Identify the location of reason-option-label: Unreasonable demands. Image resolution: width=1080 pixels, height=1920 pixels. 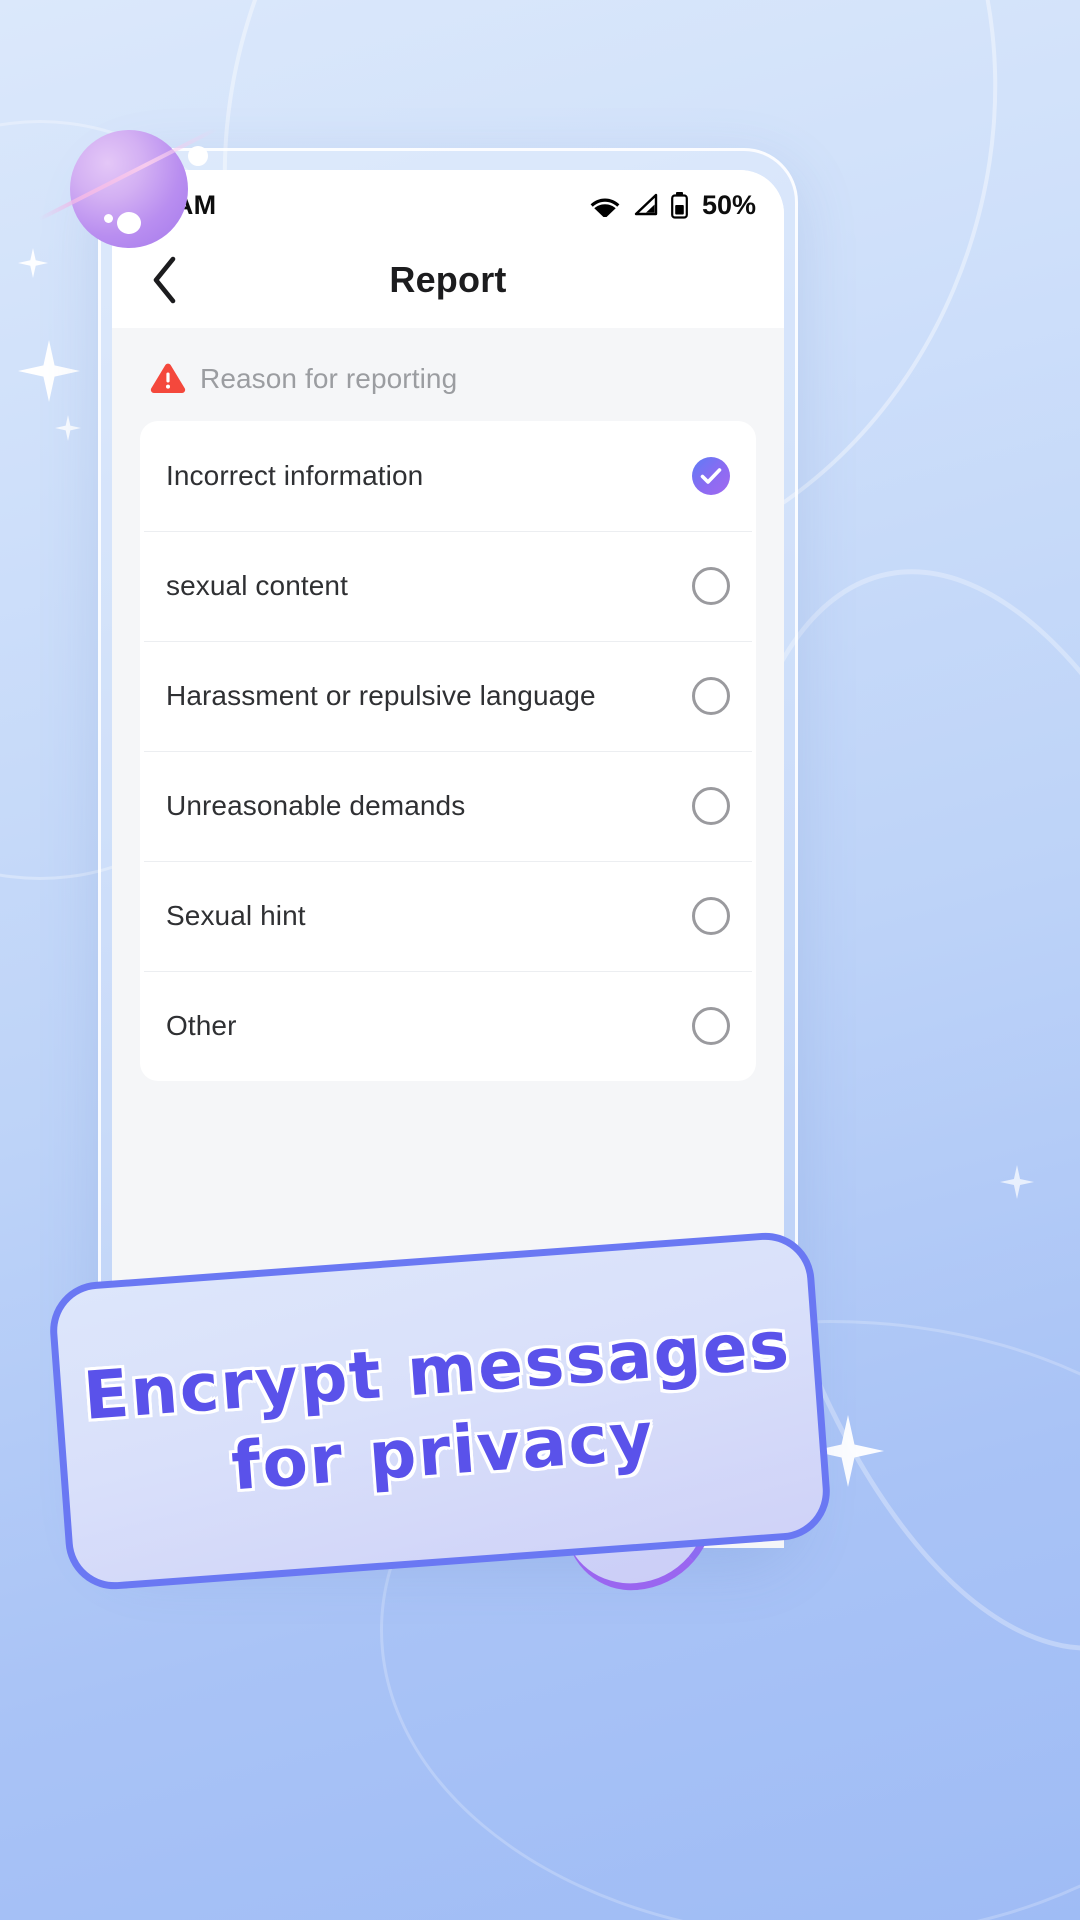
(316, 805).